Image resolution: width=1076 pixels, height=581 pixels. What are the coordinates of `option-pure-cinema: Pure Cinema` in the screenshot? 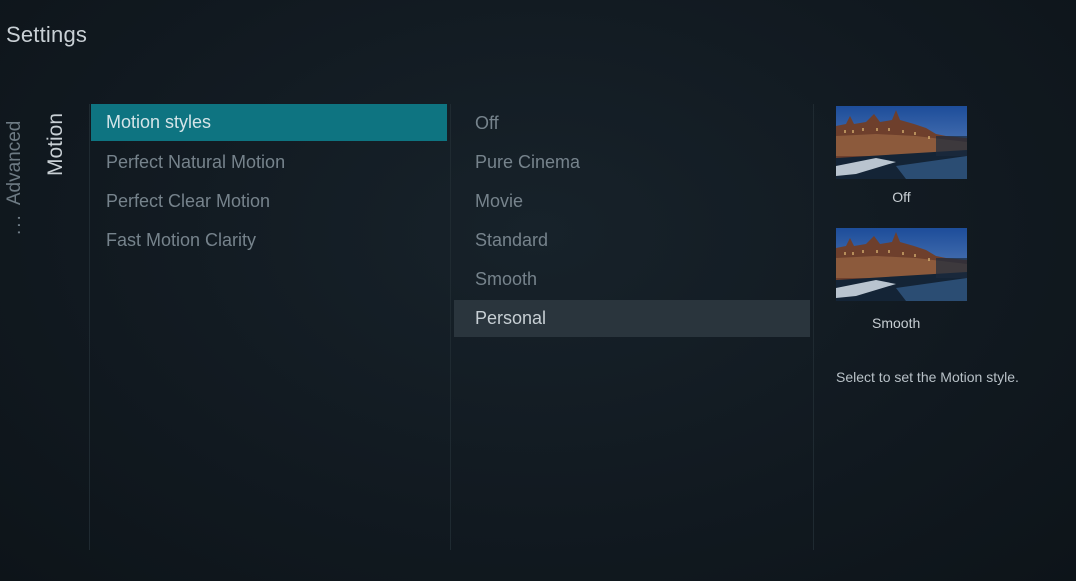 It's located at (632, 162).